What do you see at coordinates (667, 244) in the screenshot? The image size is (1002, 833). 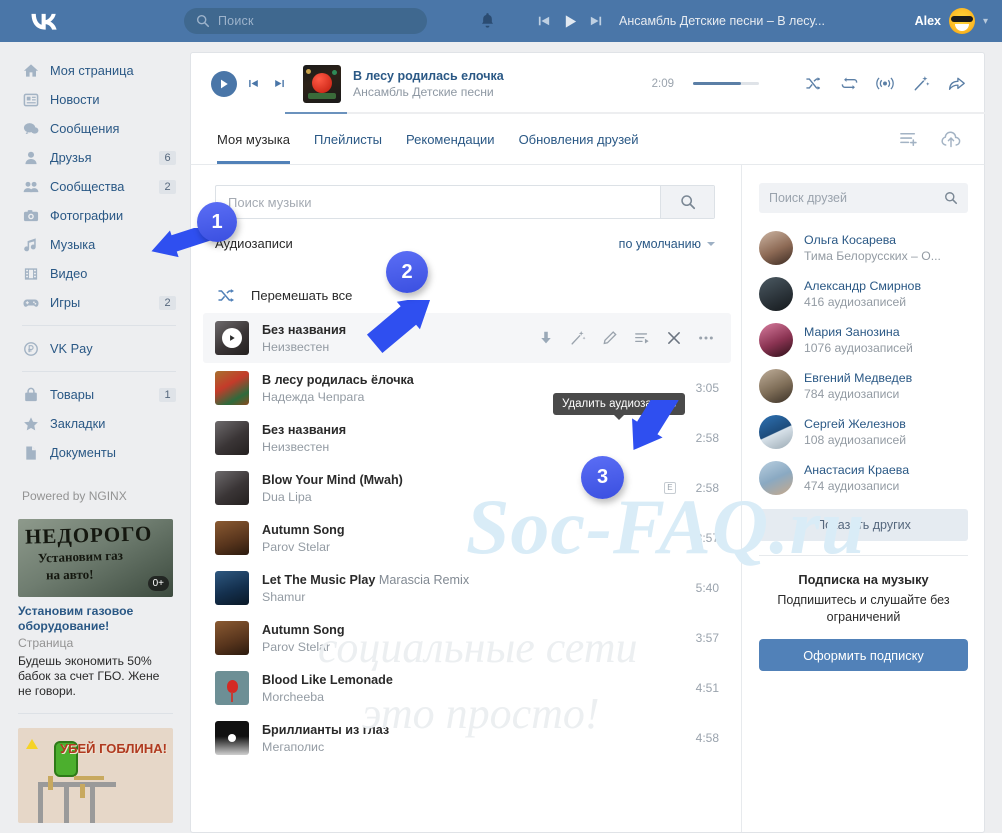 I see `sort-dropdown: по умолчанию` at bounding box center [667, 244].